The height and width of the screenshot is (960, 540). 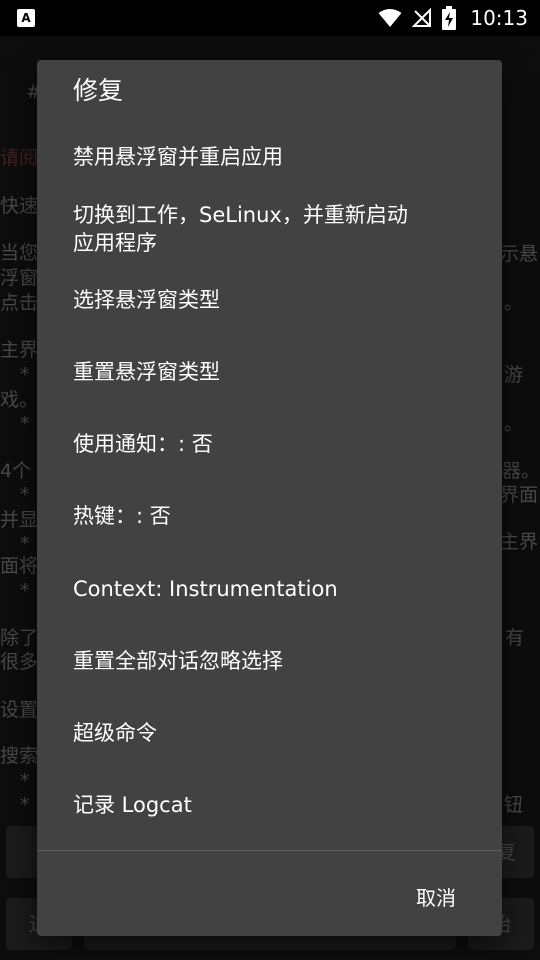 What do you see at coordinates (270, 18) in the screenshot?
I see `status-bar: A 10:13` at bounding box center [270, 18].